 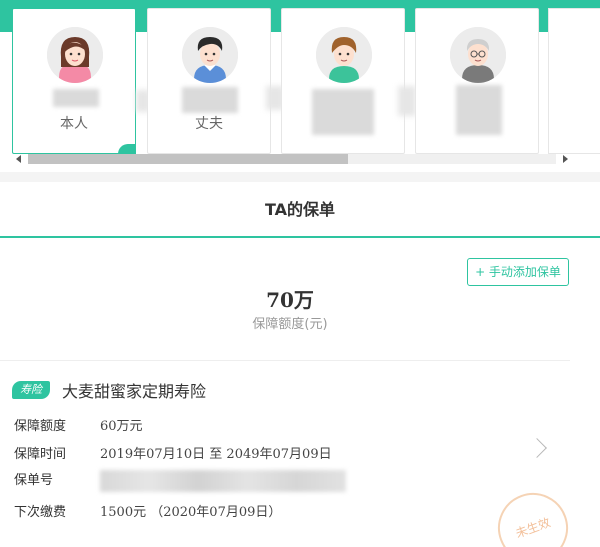 What do you see at coordinates (75, 55) in the screenshot?
I see `avatar-woman` at bounding box center [75, 55].